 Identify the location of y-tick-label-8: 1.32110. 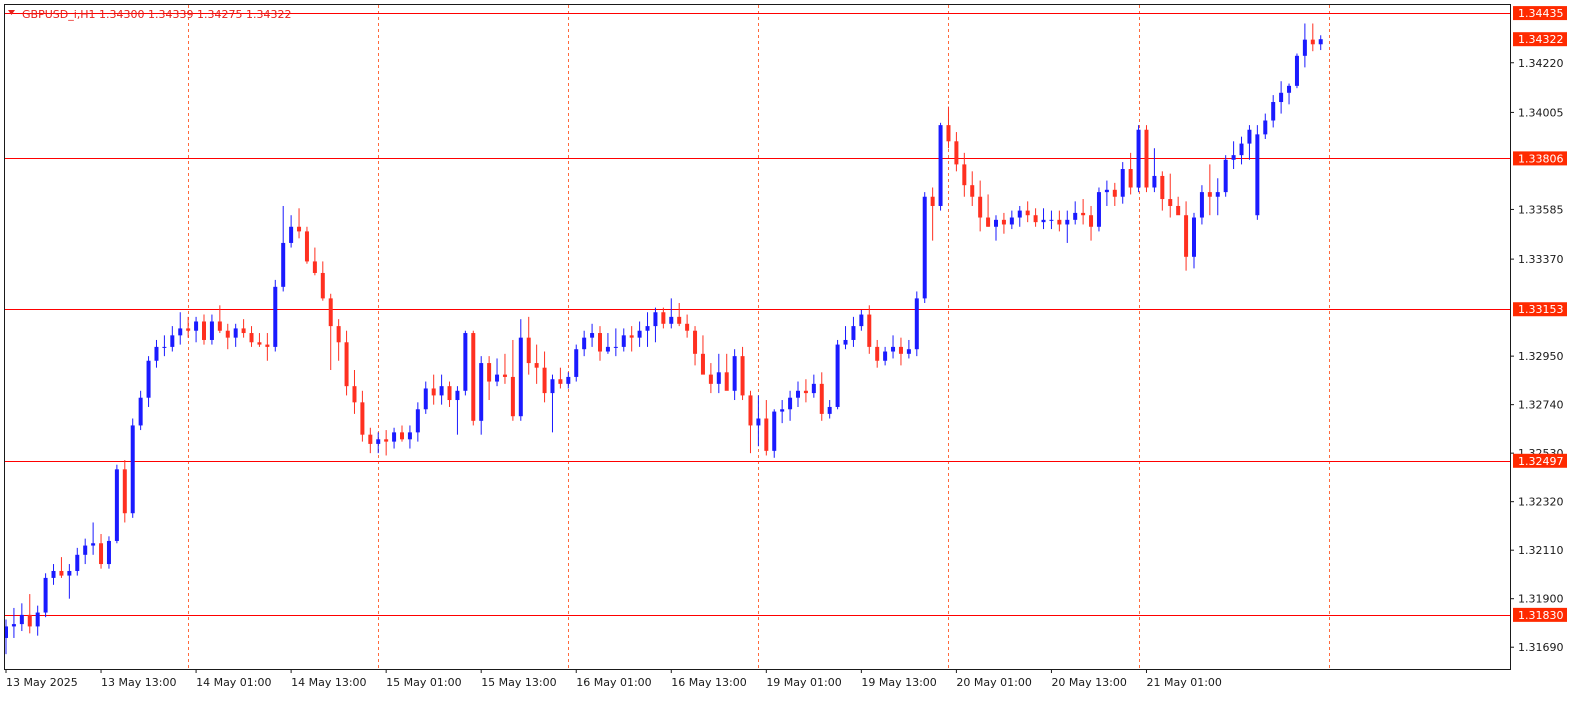
(1541, 550).